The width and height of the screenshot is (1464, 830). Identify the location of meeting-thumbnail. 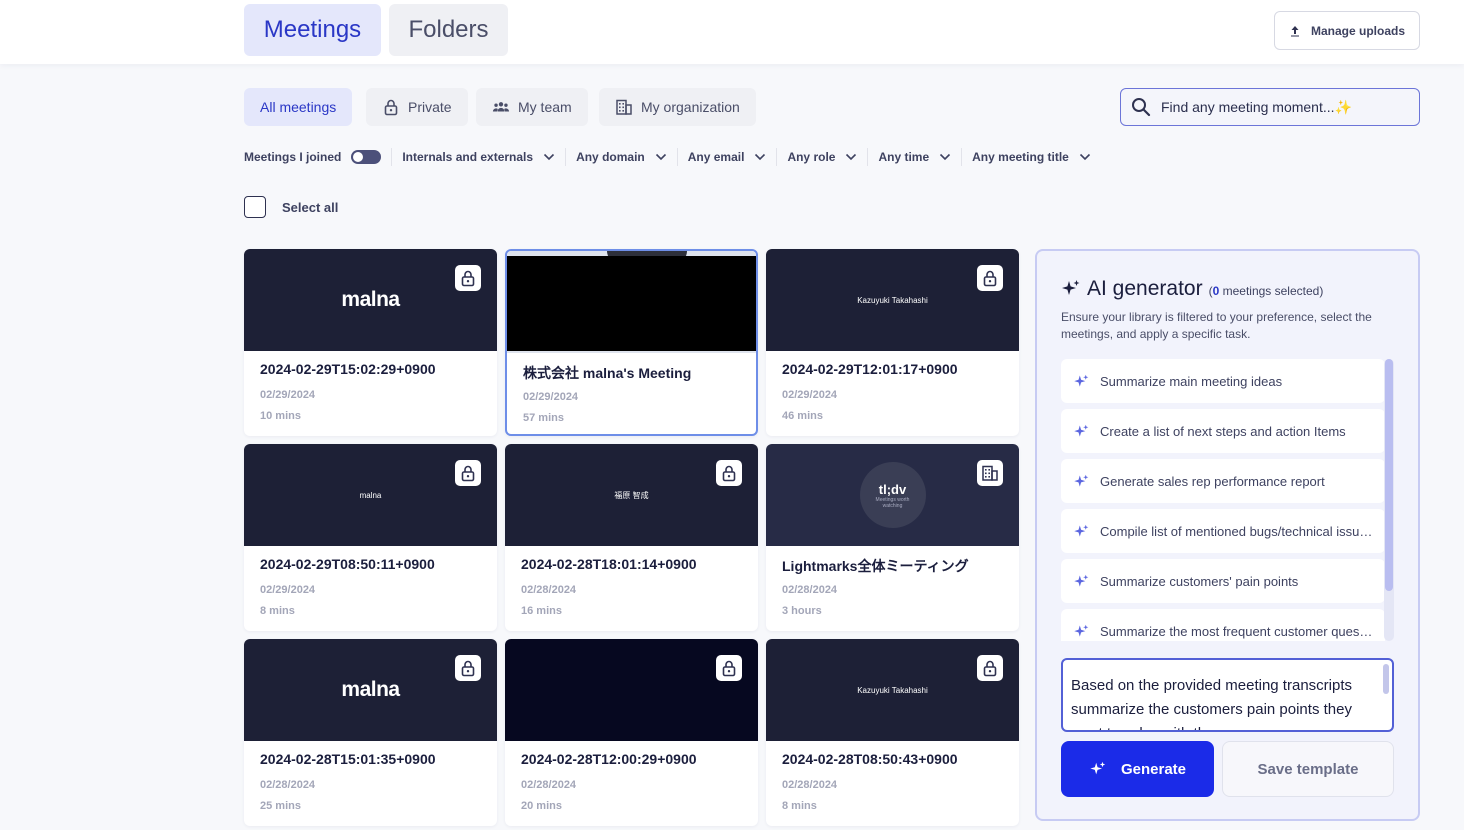
(631, 690).